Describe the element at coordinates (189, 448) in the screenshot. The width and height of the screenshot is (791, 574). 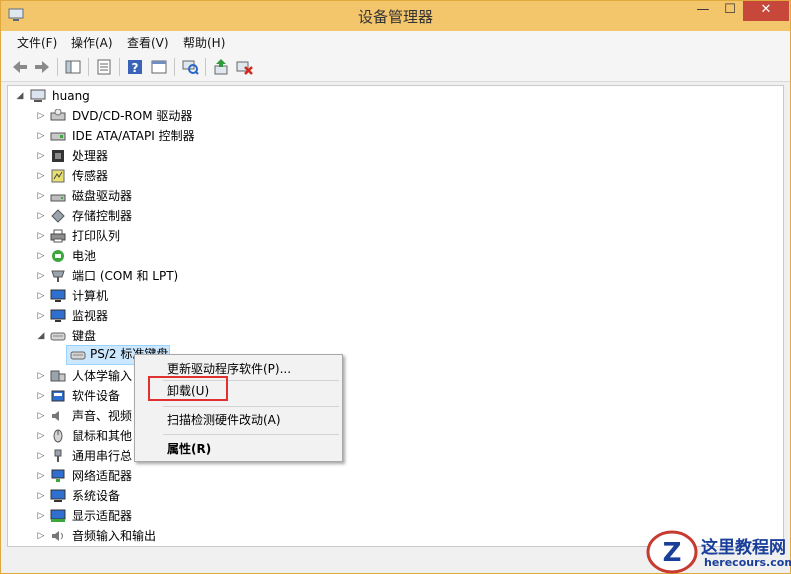
I see `properties-menu-item: 属性(R)` at that location.